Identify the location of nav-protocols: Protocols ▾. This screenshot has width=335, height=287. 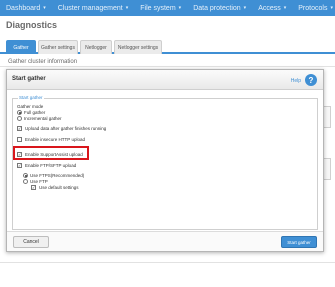
(313, 8).